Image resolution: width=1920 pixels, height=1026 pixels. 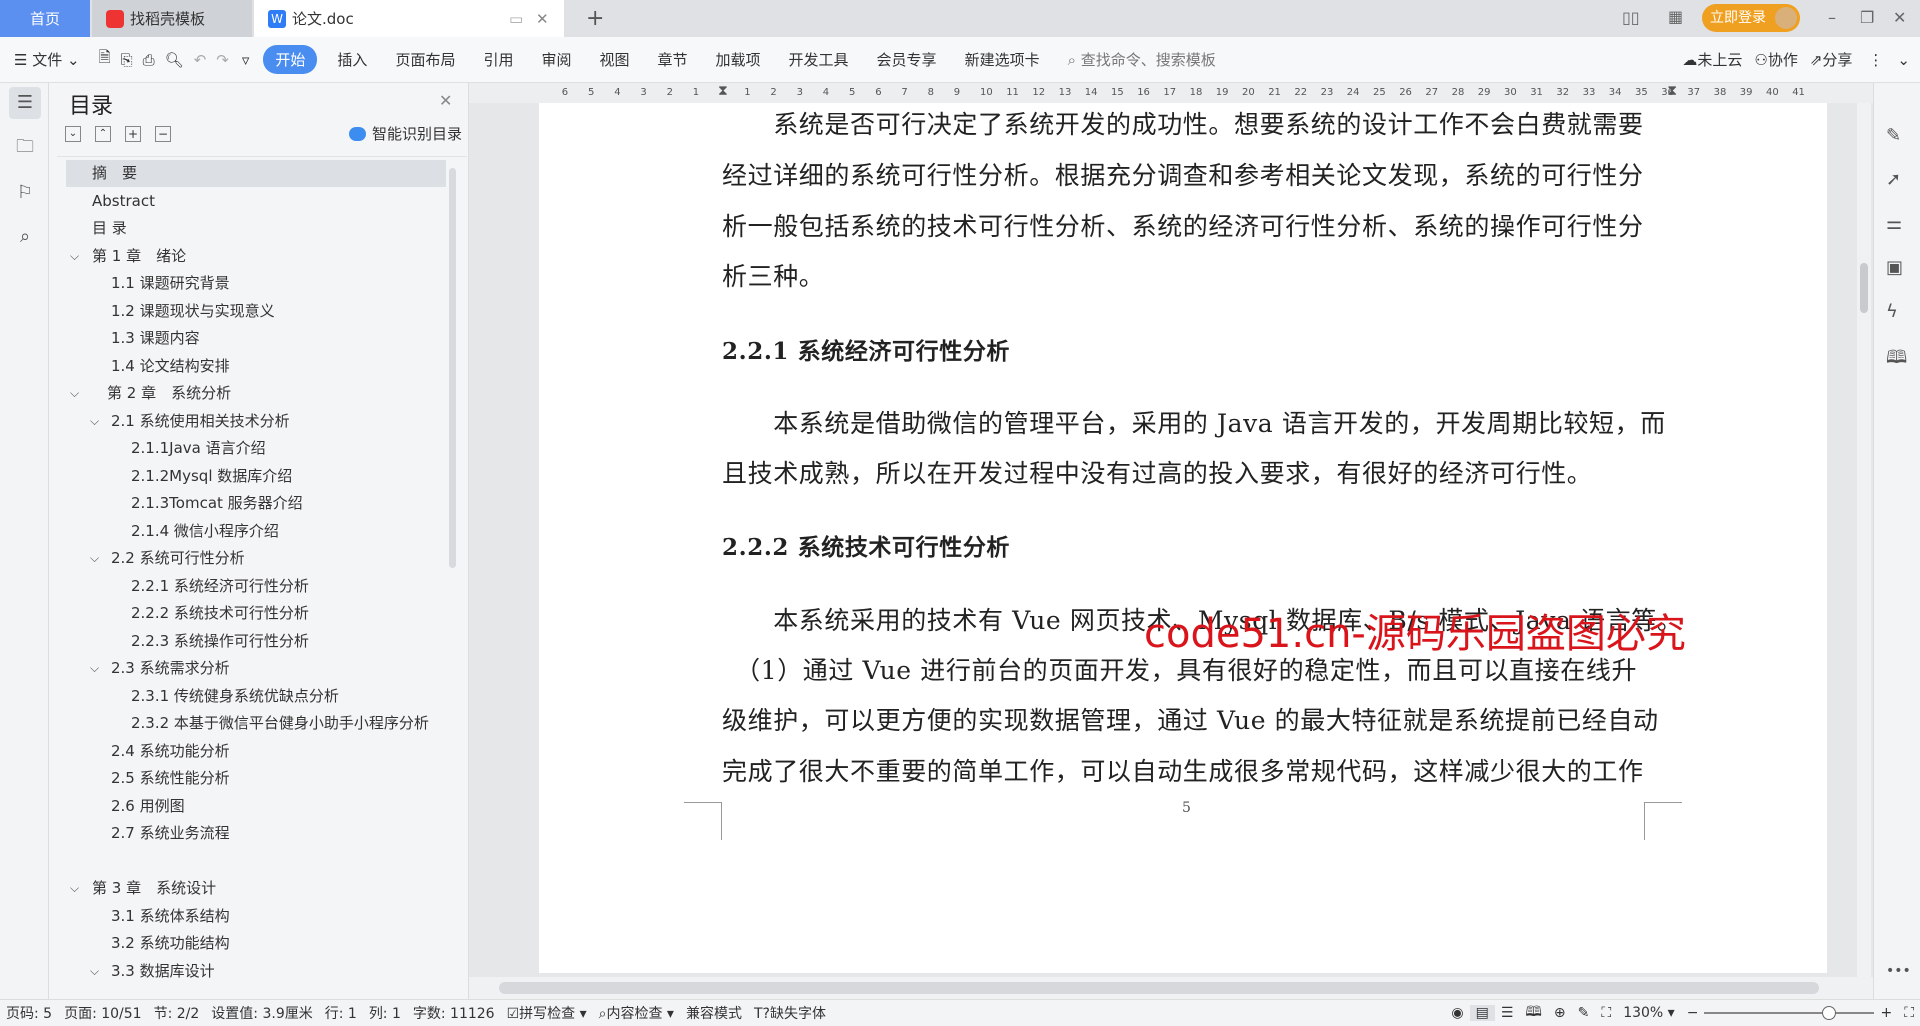 I want to click on toc-item: 2.2 系统可行性分析, so click(x=178, y=558).